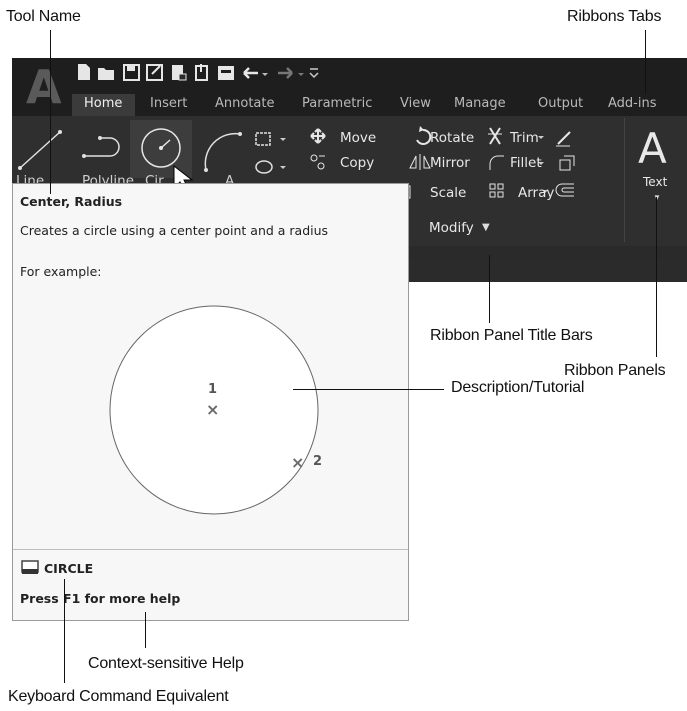 This screenshot has width=687, height=711. What do you see at coordinates (415, 103) in the screenshot?
I see `tab-view: View` at bounding box center [415, 103].